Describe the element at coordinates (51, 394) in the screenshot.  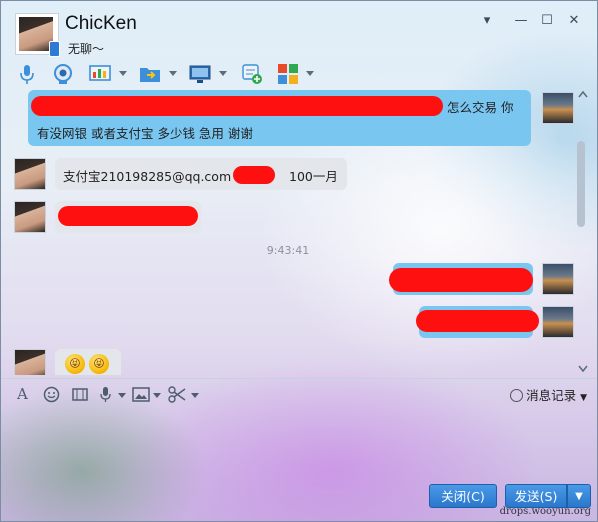
I see `emoji-icon` at that location.